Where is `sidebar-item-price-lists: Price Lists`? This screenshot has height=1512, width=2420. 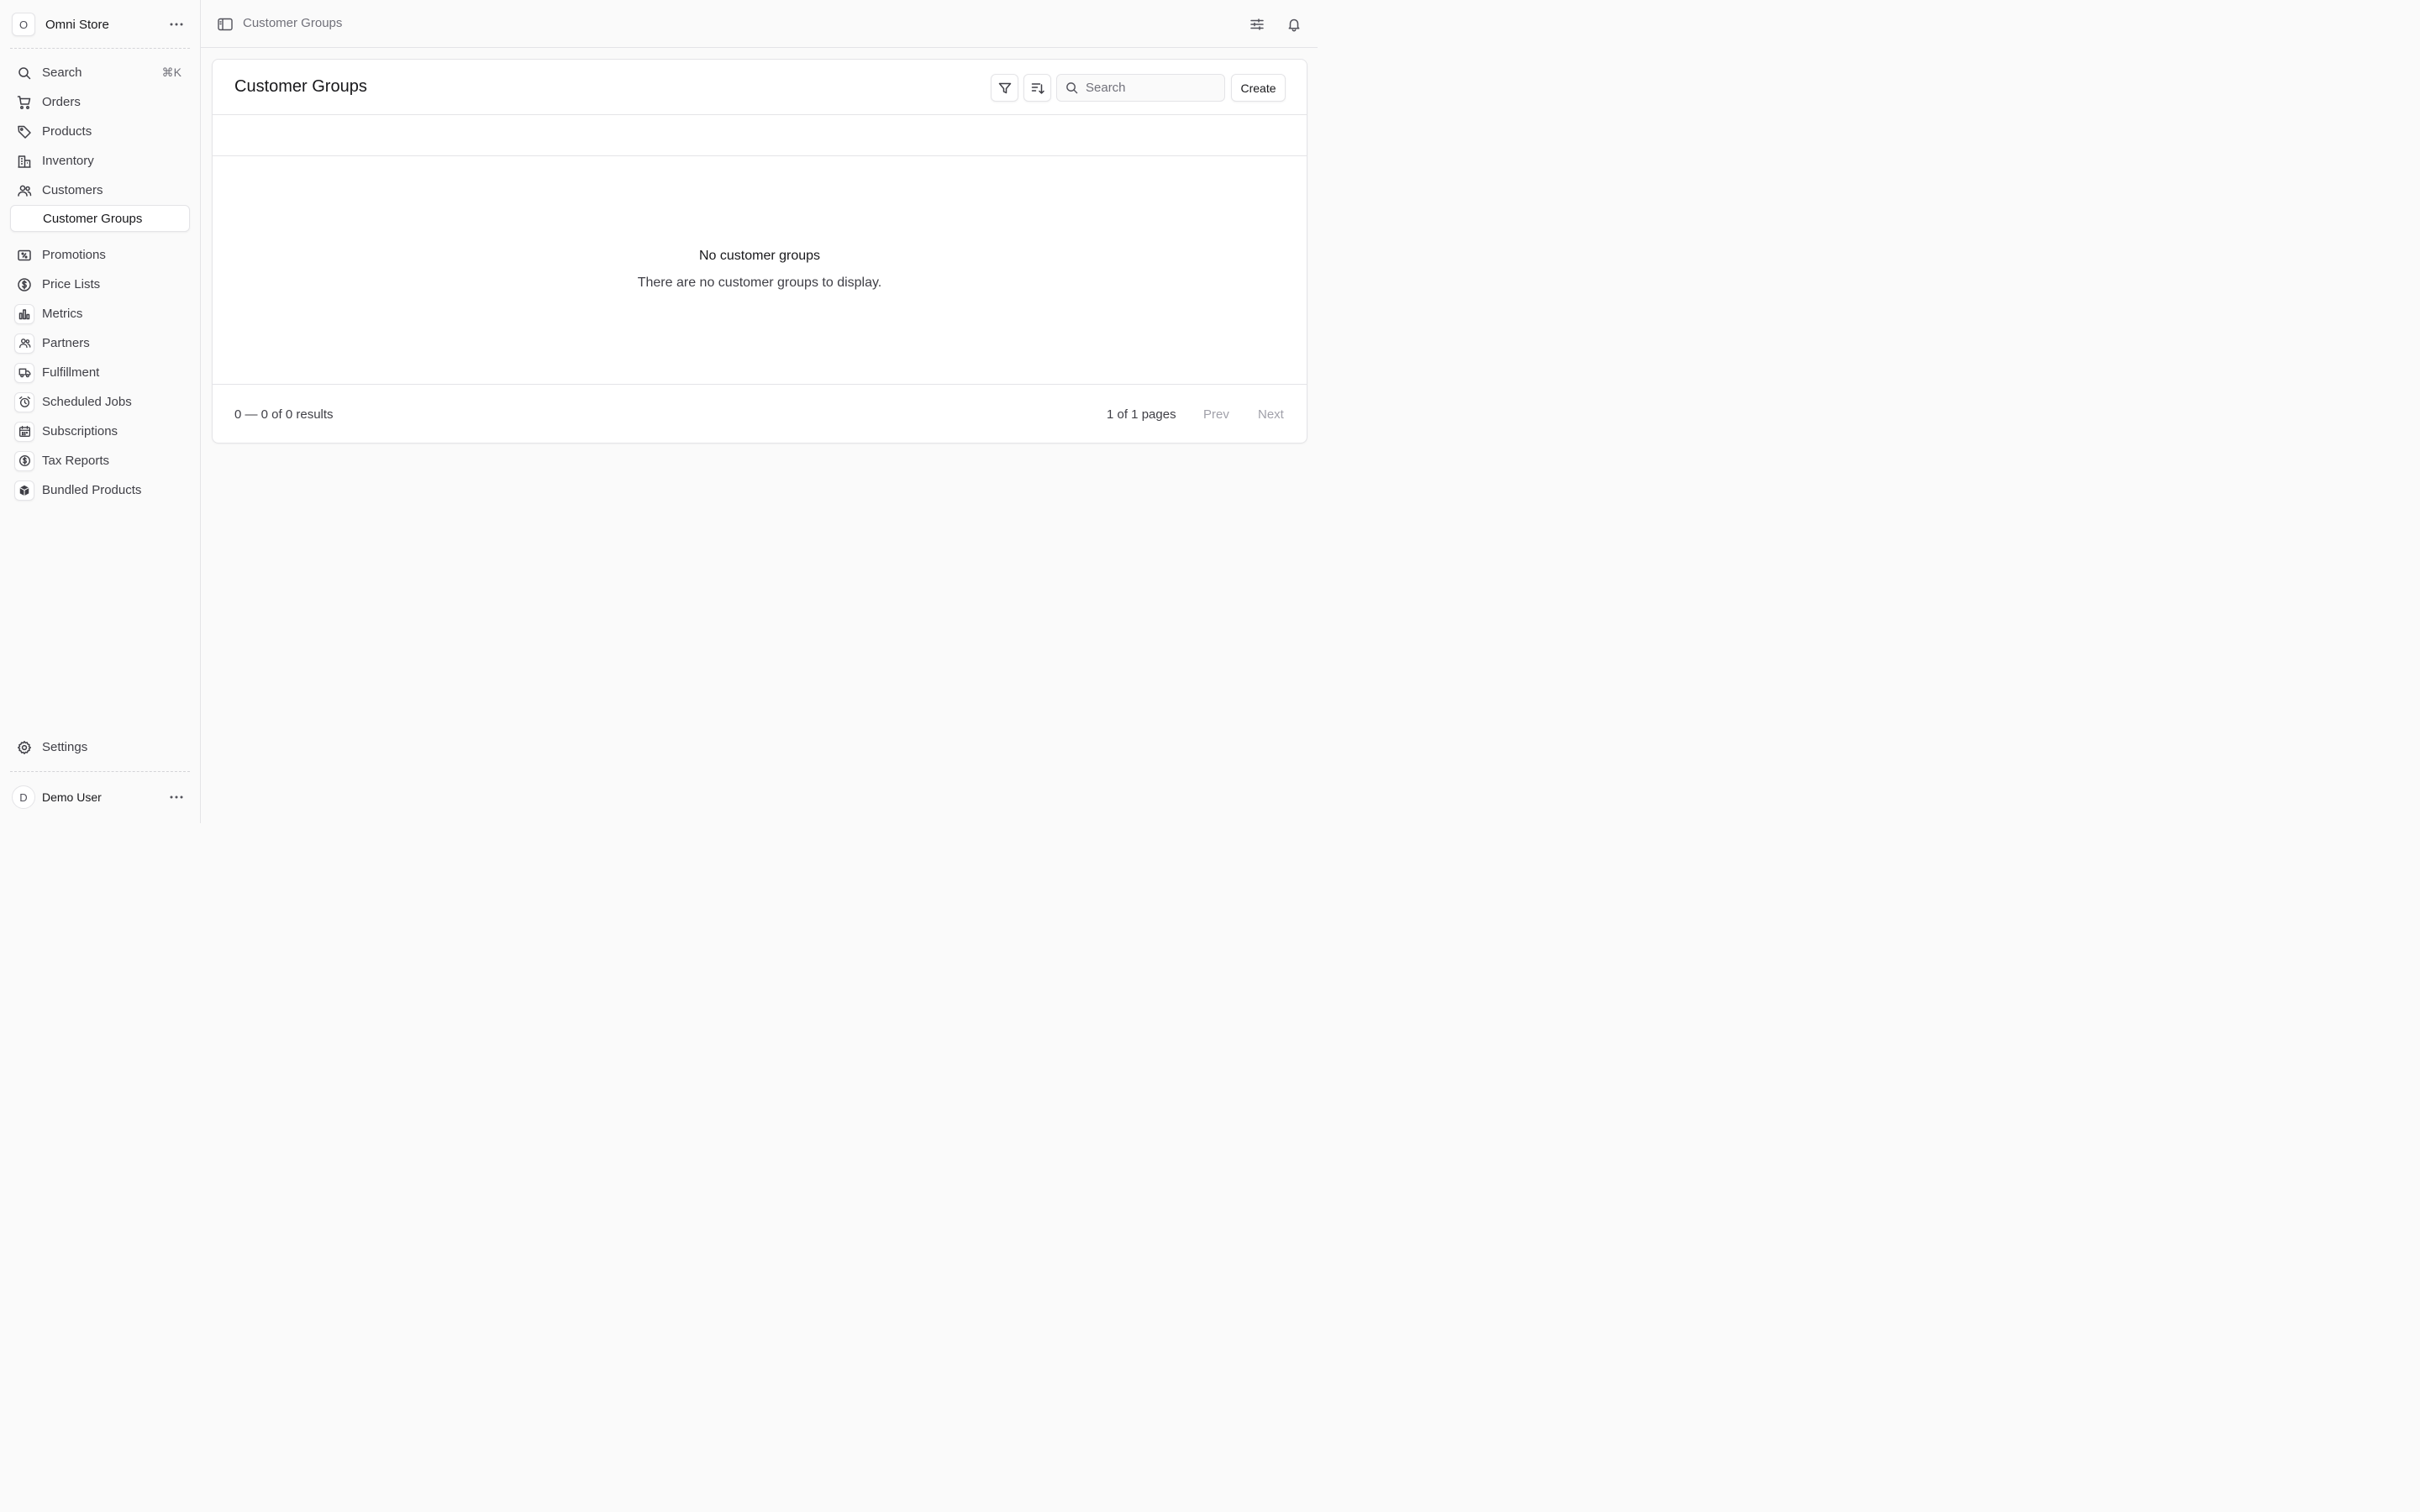 sidebar-item-price-lists: Price Lists is located at coordinates (100, 284).